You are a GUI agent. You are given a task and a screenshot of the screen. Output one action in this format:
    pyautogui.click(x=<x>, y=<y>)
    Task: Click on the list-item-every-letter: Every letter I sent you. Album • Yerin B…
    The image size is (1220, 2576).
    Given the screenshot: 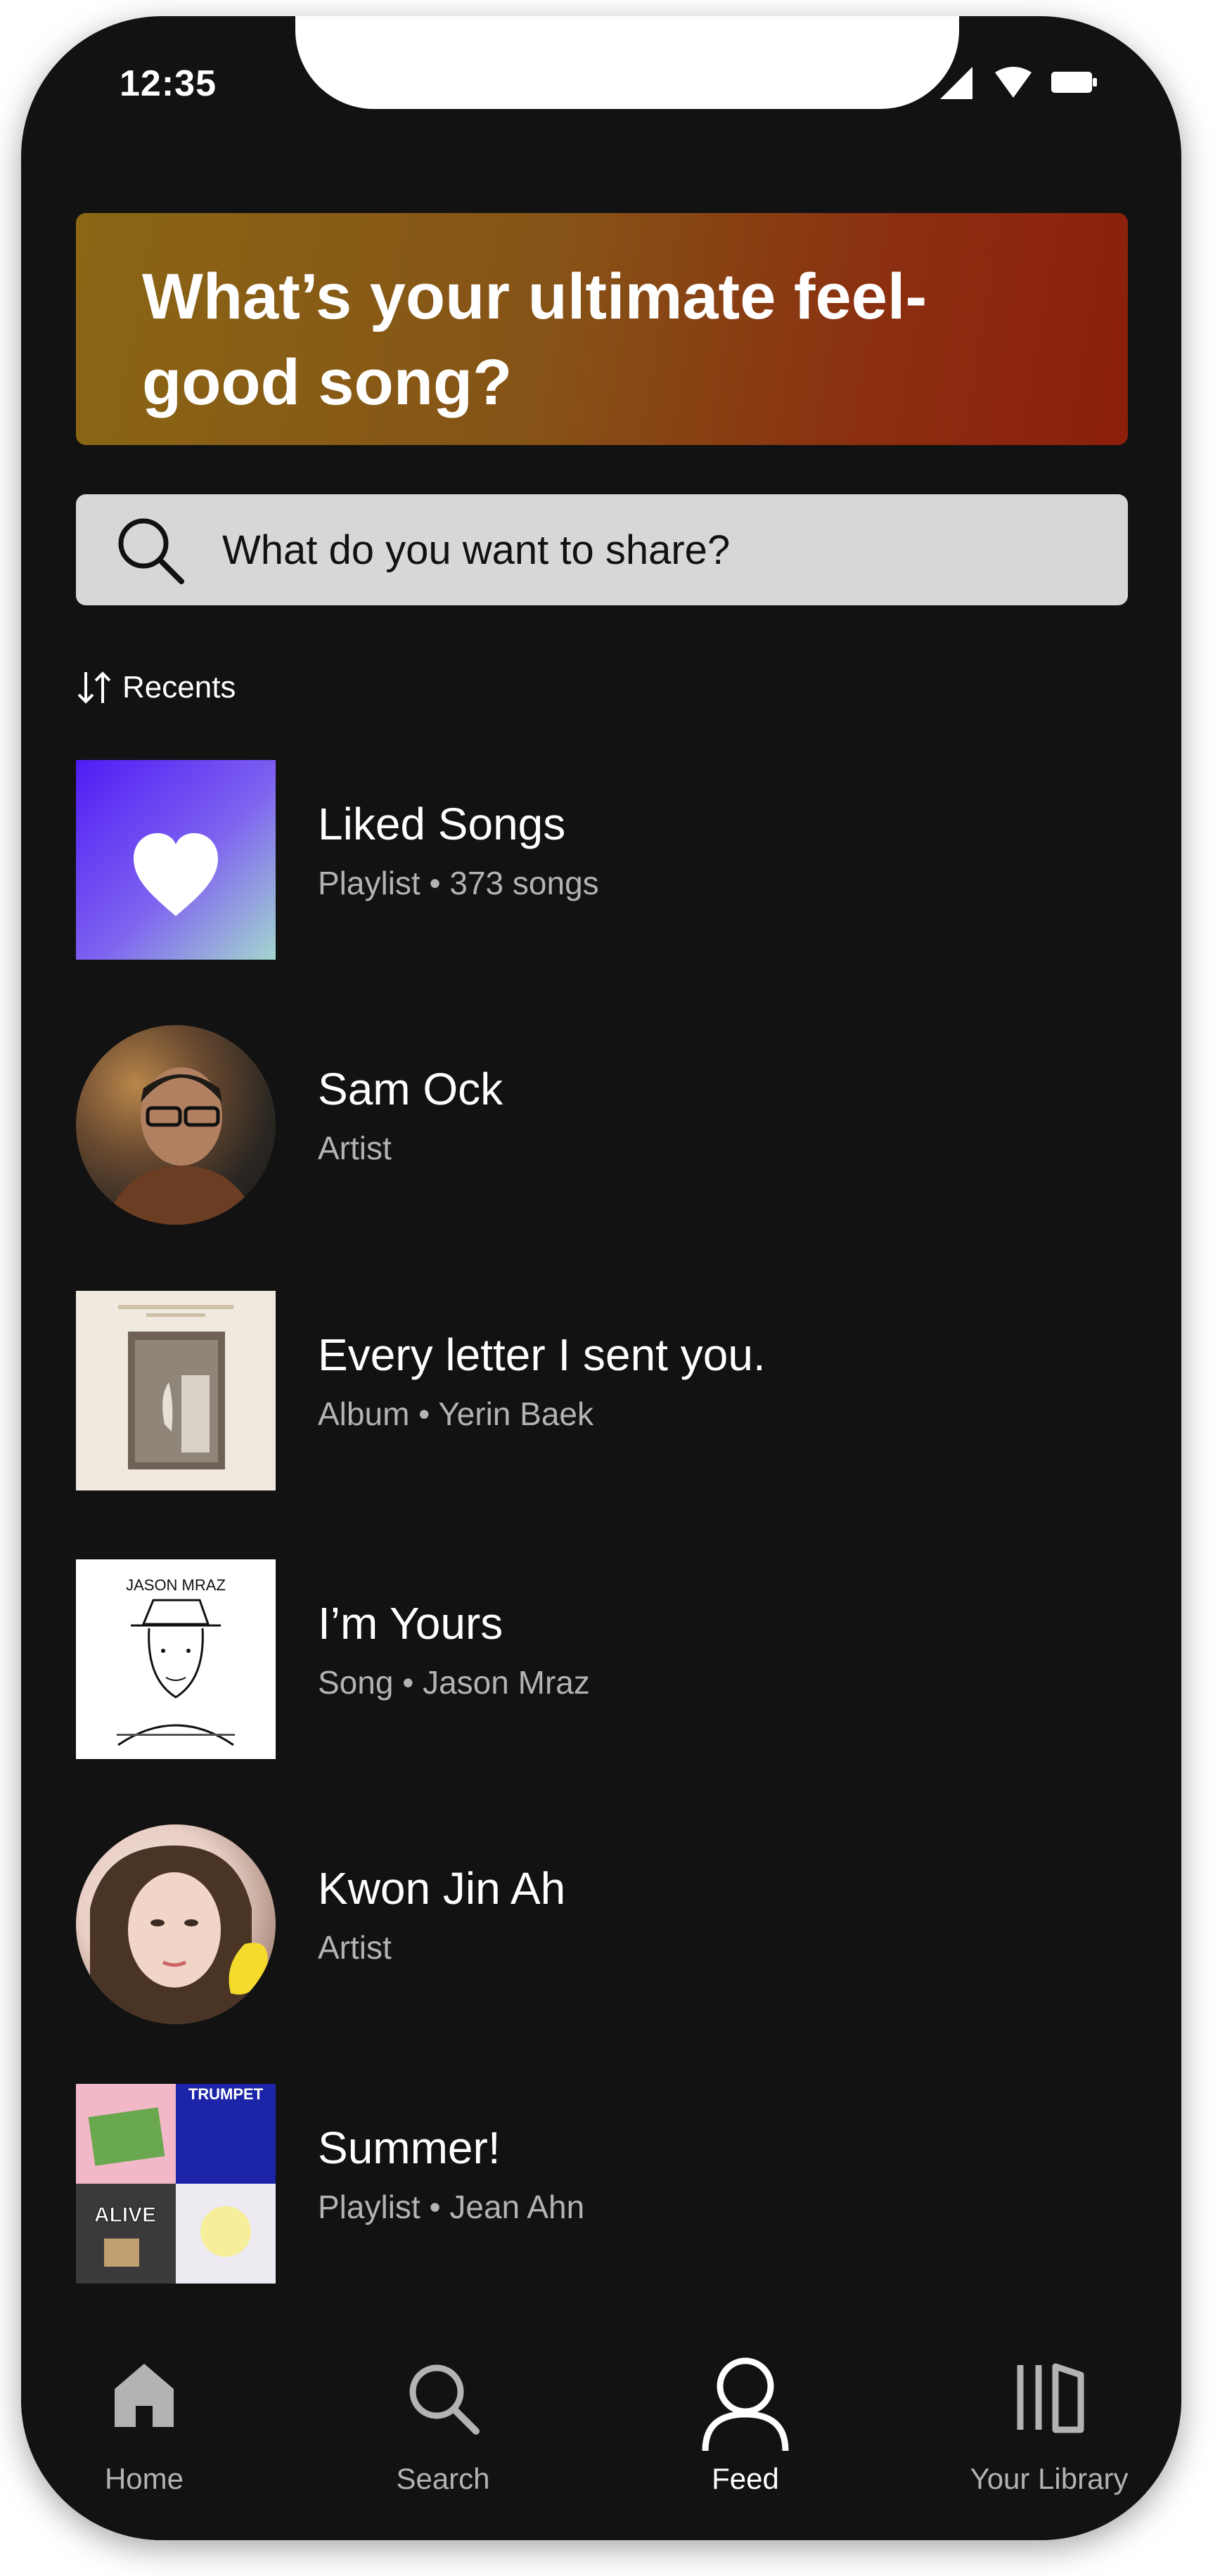 What is the action you would take?
    pyautogui.click(x=603, y=1390)
    